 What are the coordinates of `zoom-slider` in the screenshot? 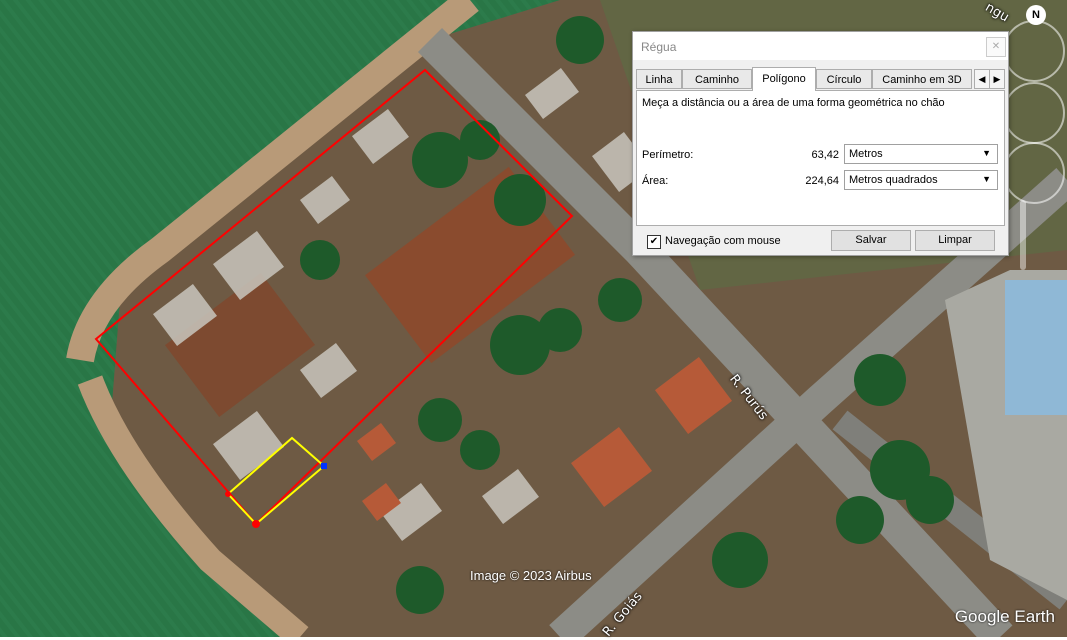 It's located at (1023, 235).